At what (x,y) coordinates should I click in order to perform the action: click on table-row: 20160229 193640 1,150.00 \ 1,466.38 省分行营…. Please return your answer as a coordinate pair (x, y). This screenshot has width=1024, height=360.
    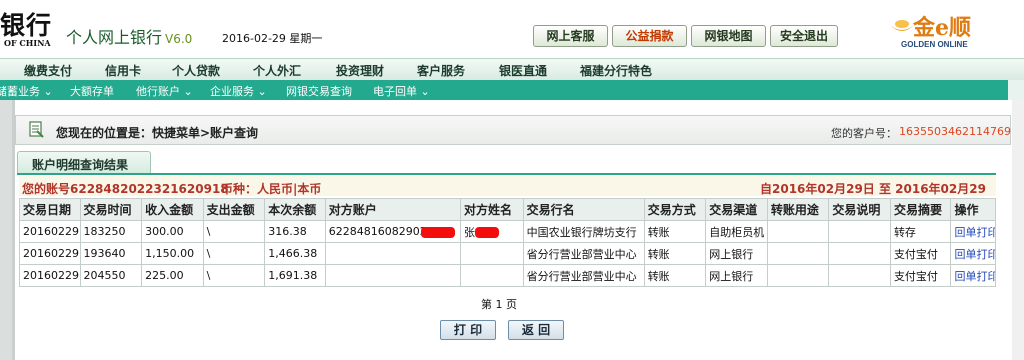
    Looking at the image, I should click on (507, 253).